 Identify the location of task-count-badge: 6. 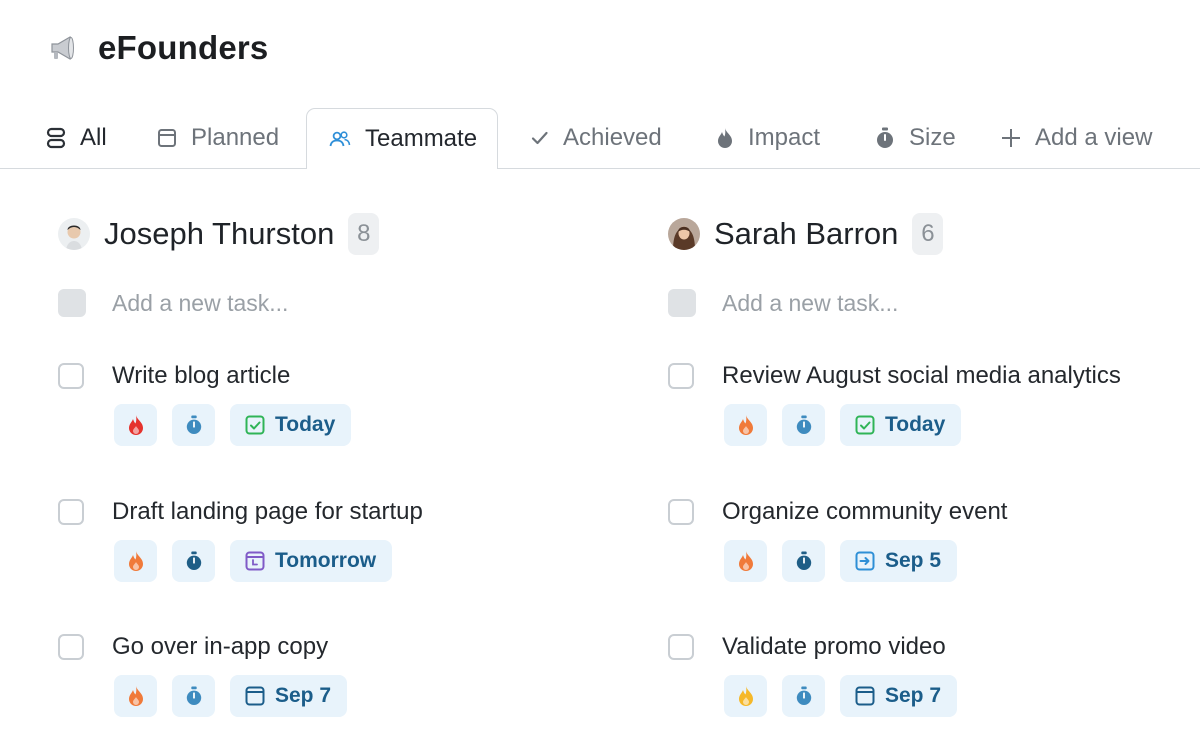
(928, 234).